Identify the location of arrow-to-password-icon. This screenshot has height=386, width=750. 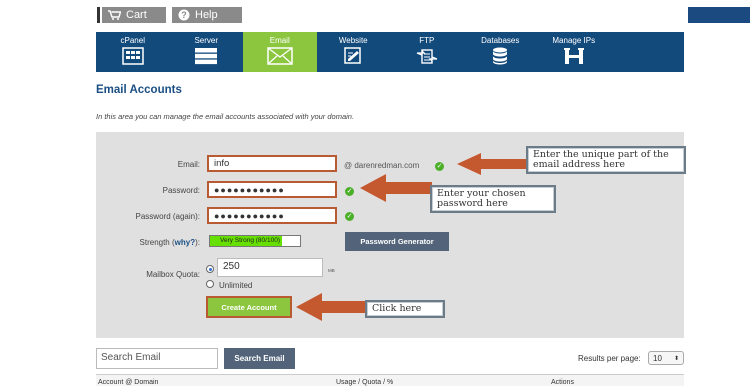
(396, 188).